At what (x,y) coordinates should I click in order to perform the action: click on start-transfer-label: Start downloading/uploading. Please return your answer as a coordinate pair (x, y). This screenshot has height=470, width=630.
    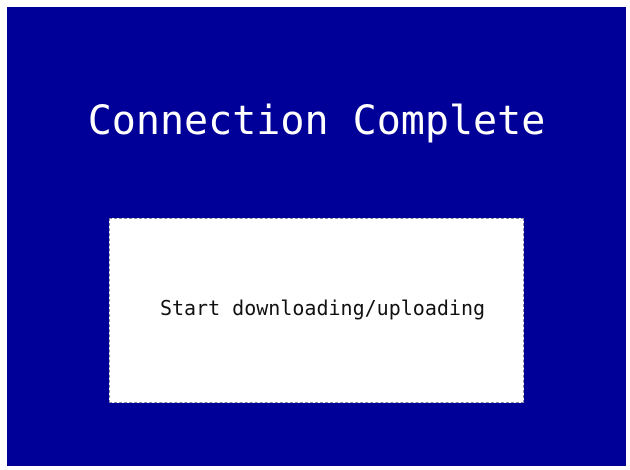
    Looking at the image, I should click on (322, 307).